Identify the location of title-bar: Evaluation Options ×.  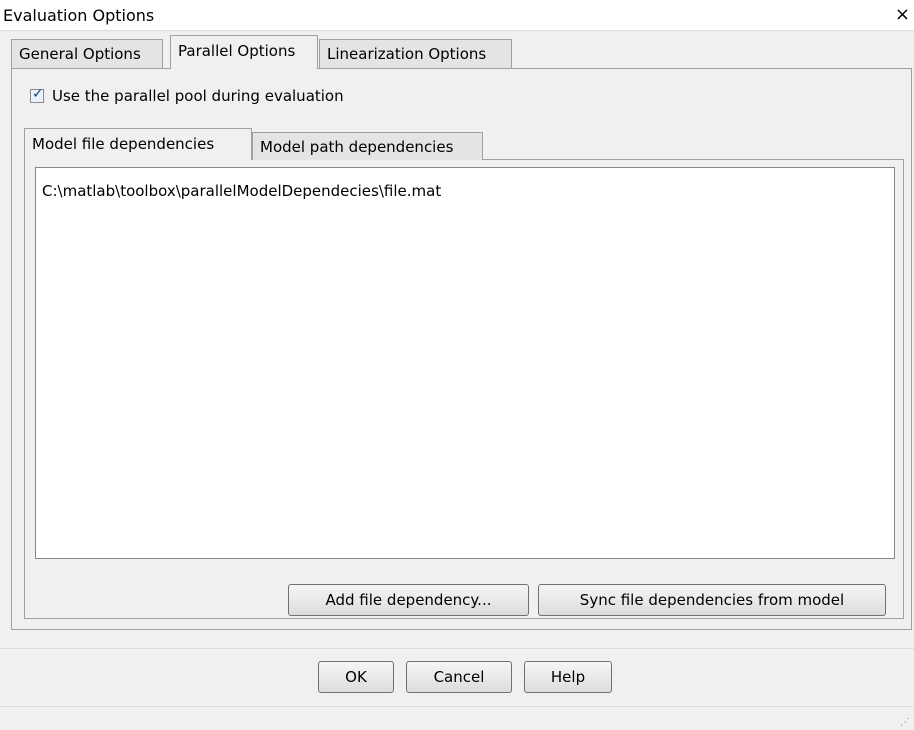
(457, 15).